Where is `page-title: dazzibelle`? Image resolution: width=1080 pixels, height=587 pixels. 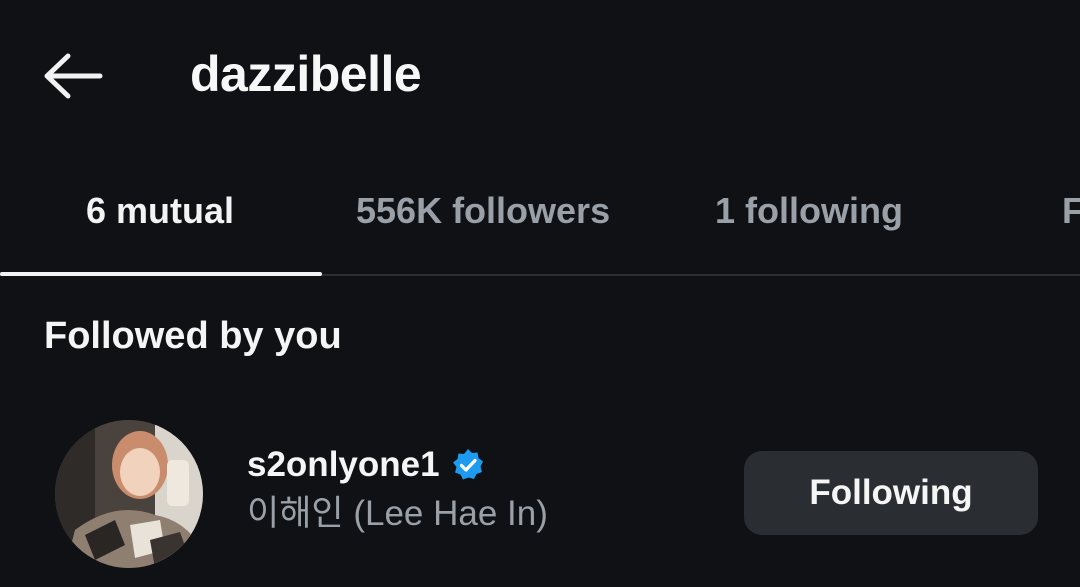
page-title: dazzibelle is located at coordinates (306, 74).